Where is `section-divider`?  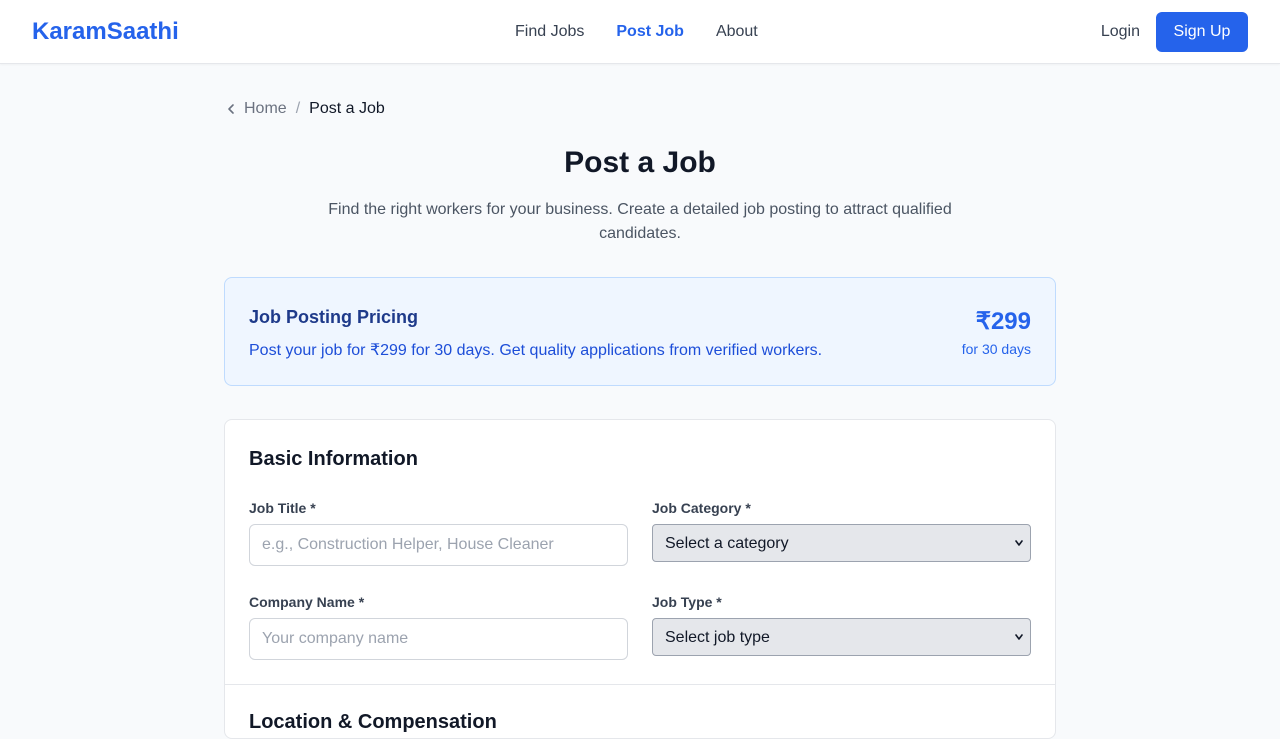
section-divider is located at coordinates (640, 684).